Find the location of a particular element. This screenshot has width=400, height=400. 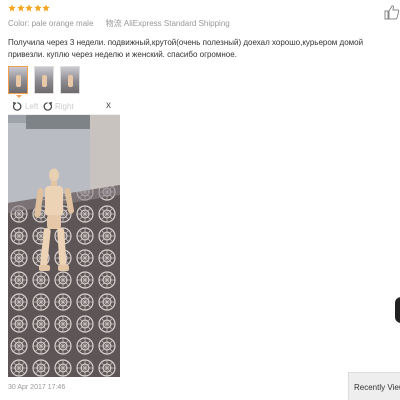

rotate-right-button: Right is located at coordinates (58, 106).